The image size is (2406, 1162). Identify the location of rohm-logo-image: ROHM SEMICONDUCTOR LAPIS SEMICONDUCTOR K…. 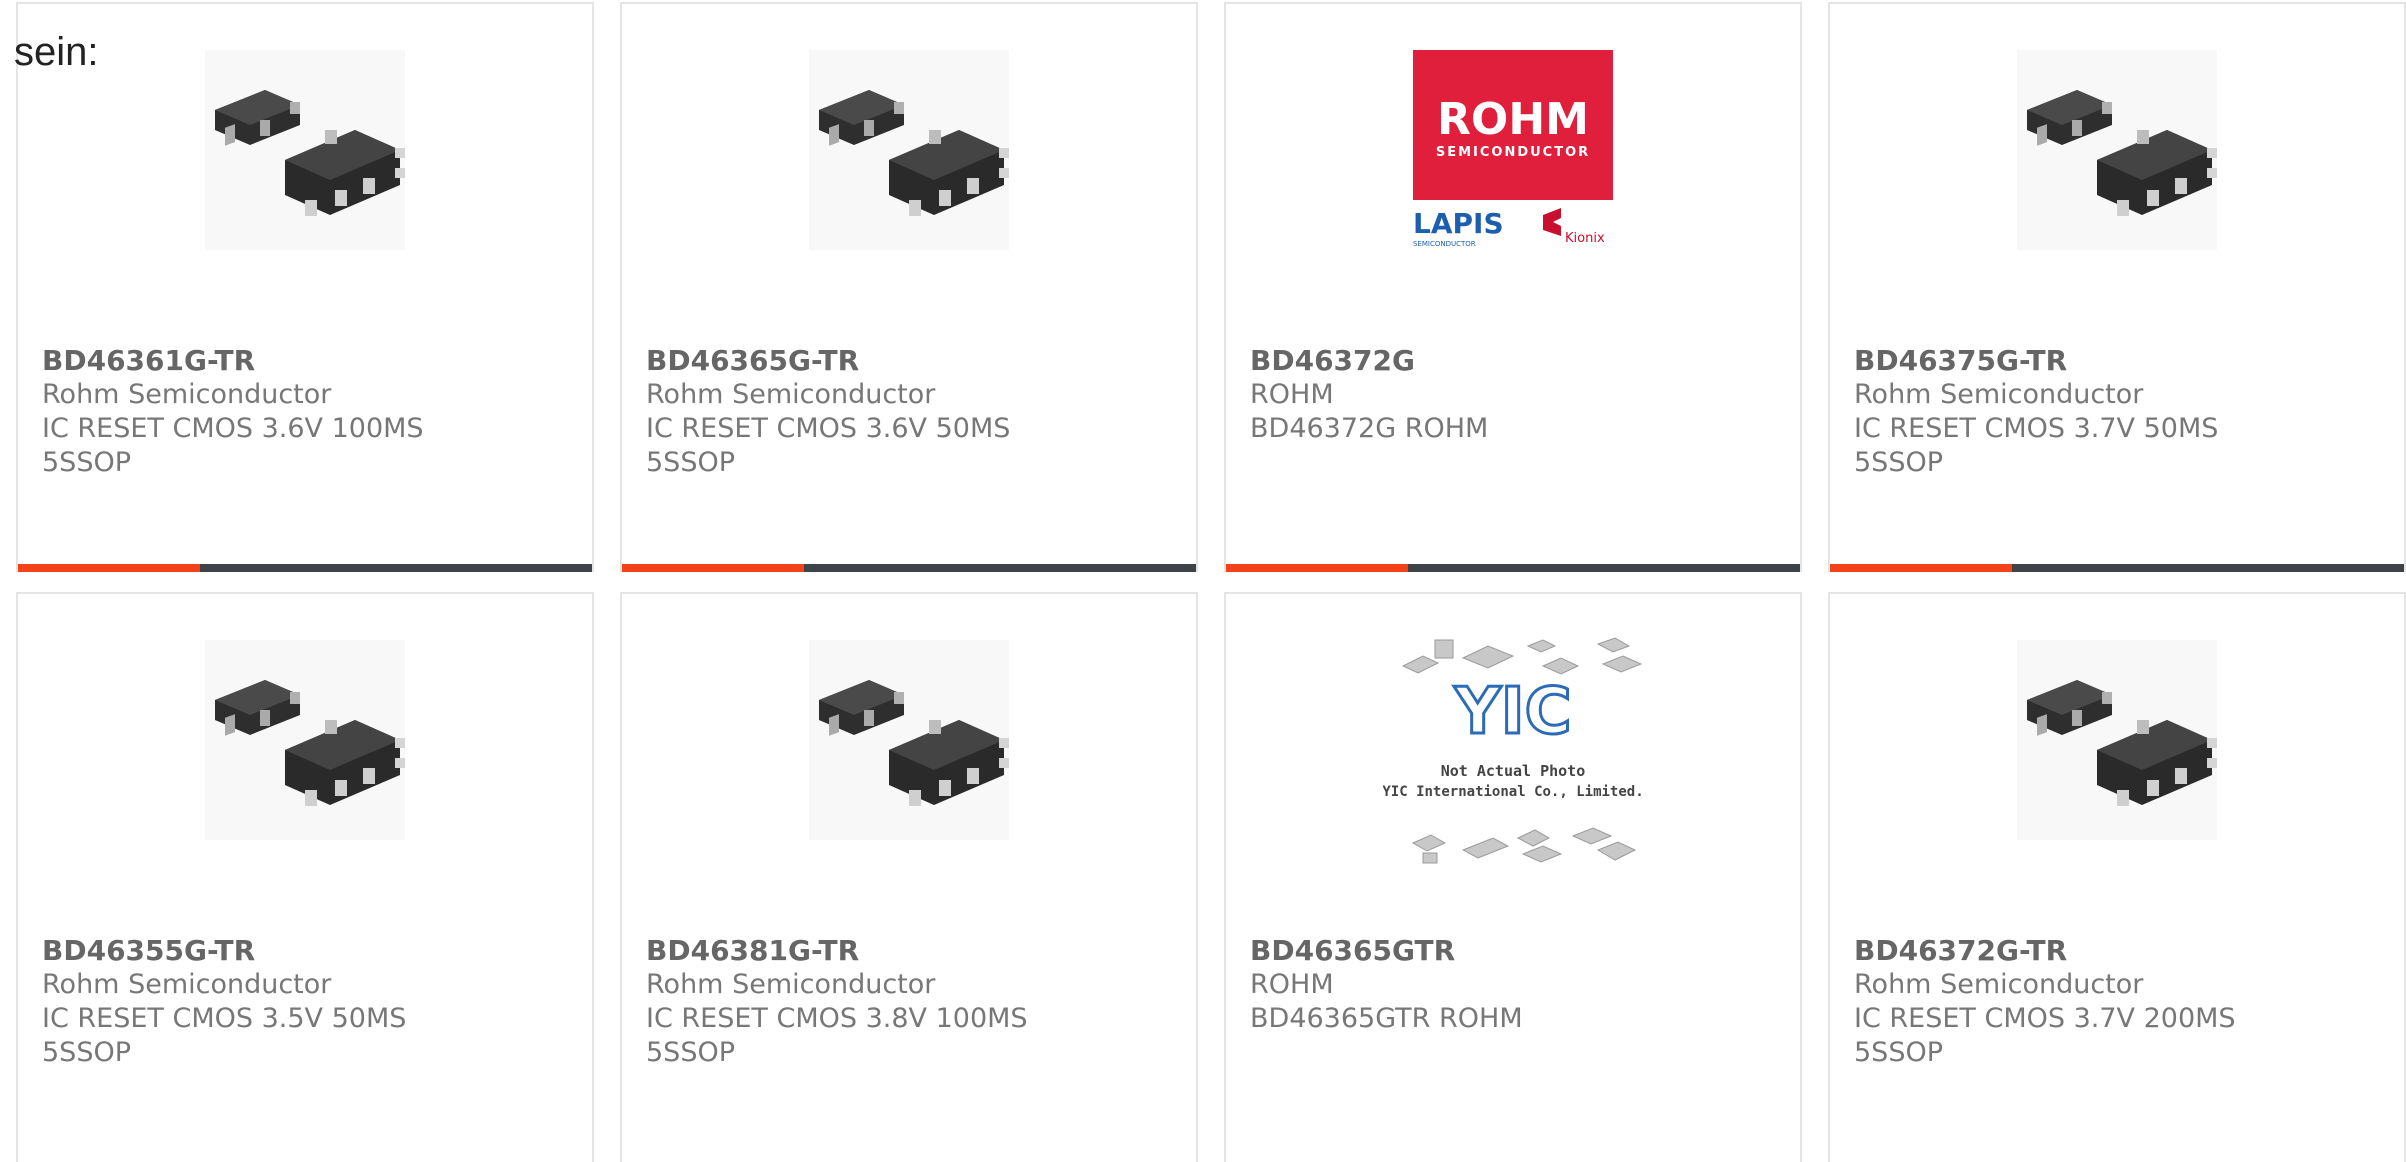
(1513, 149).